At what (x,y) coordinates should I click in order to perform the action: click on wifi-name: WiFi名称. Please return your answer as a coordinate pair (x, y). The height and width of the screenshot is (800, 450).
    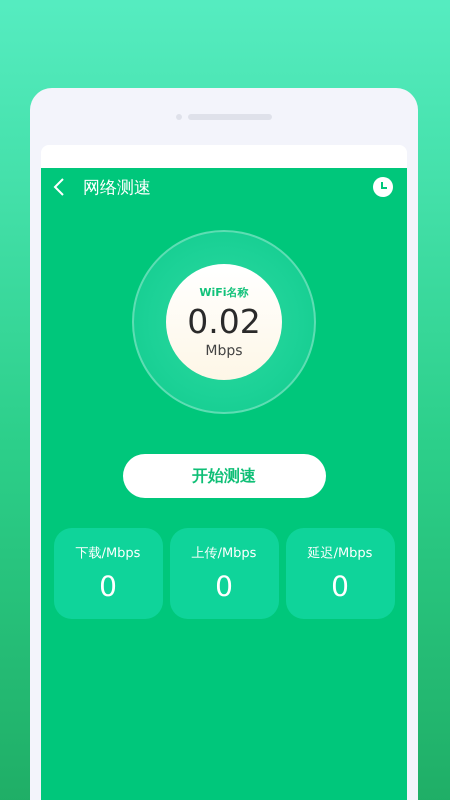
    Looking at the image, I should click on (224, 292).